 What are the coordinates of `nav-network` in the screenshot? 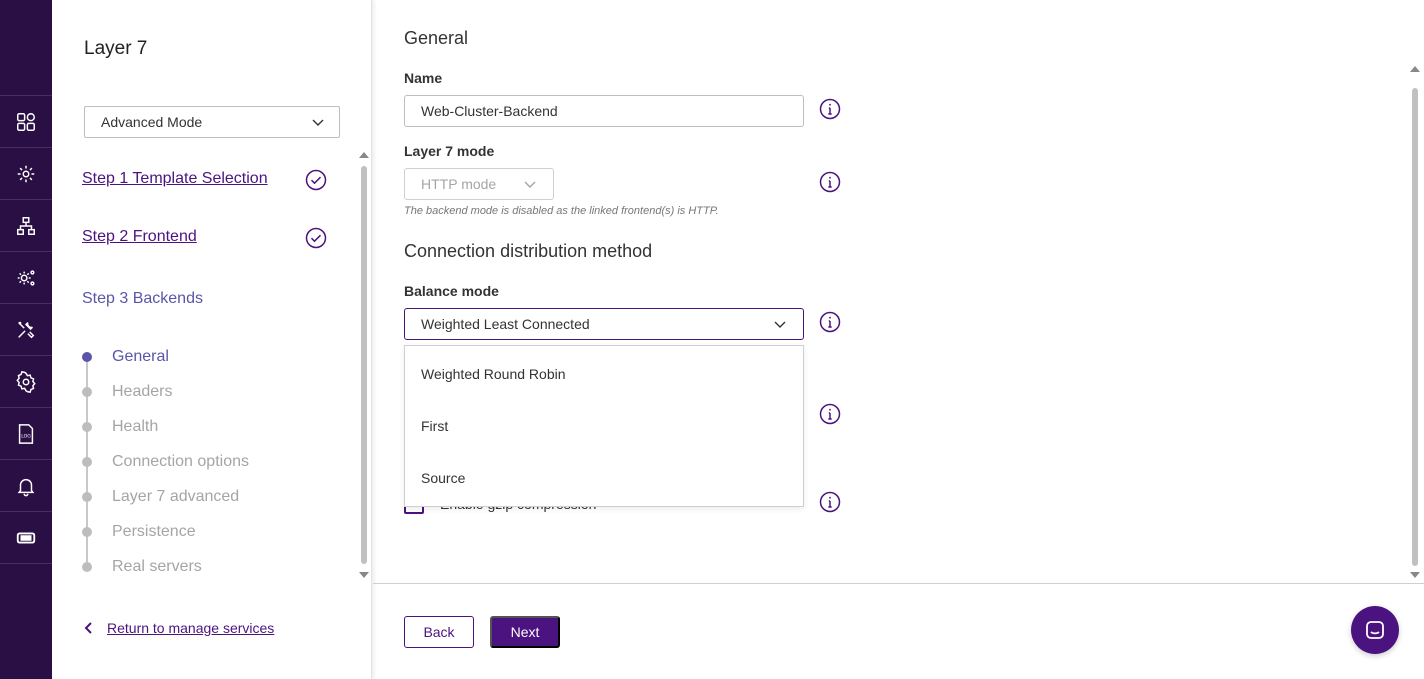 It's located at (26, 226).